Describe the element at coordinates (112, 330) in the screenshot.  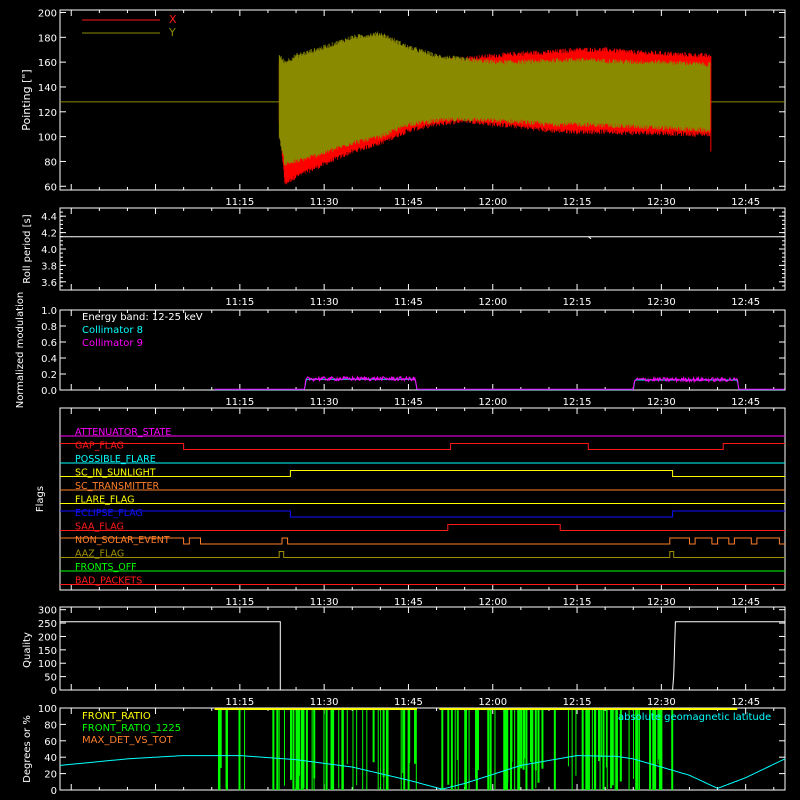
I see `collimator8-annotation: Collimator 8` at that location.